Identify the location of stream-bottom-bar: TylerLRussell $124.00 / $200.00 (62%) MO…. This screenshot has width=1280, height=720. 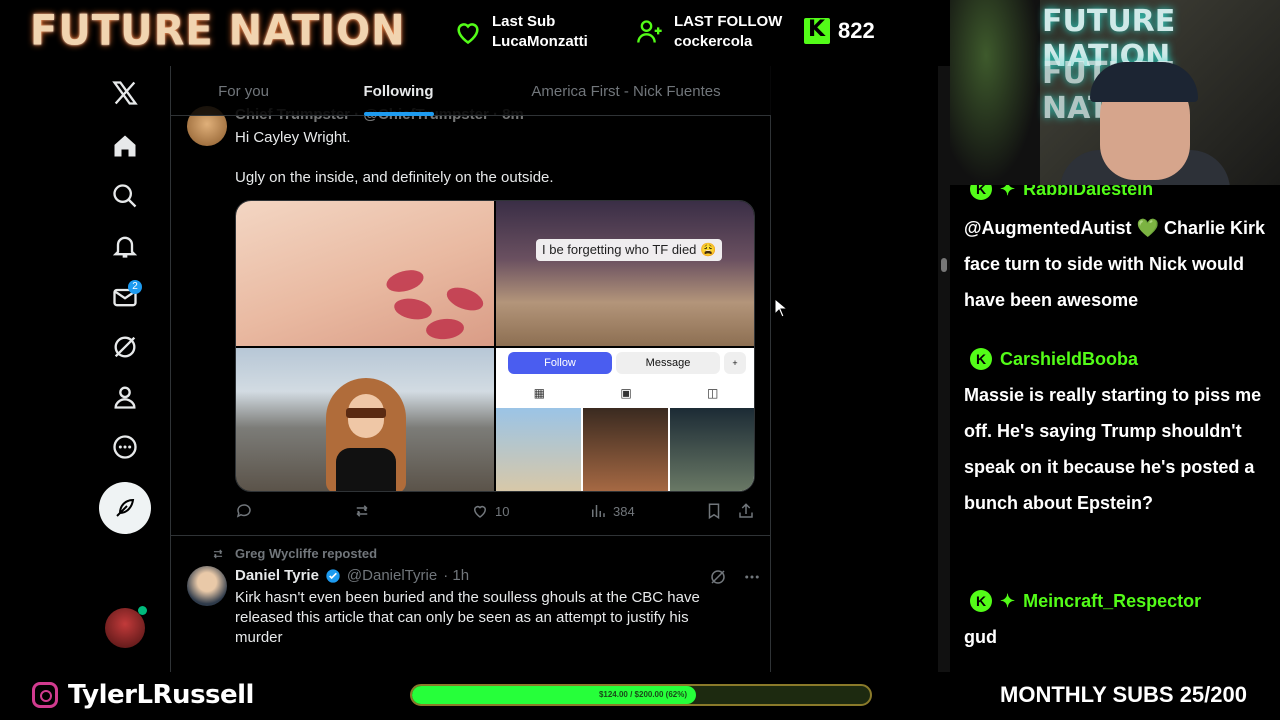
(640, 696).